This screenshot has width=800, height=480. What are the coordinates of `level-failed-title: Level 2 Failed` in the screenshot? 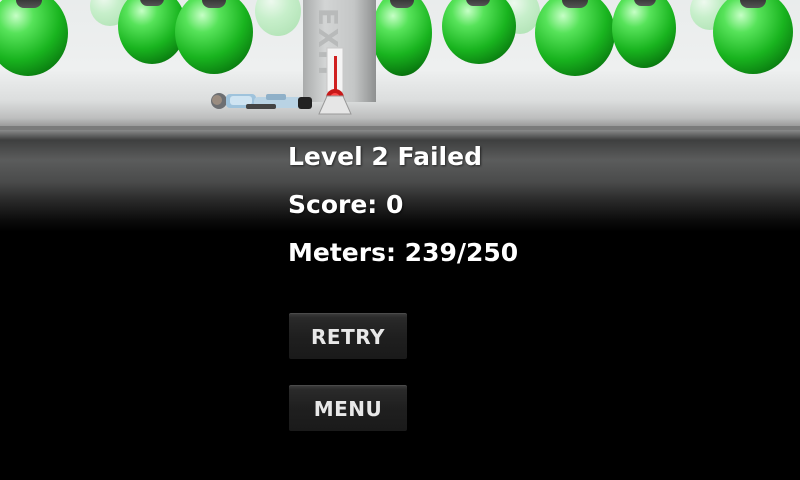 It's located at (385, 156).